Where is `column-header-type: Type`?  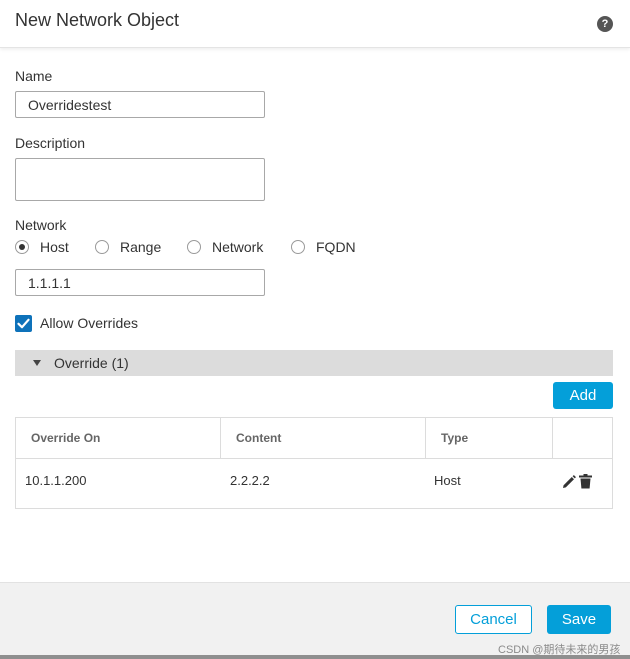 column-header-type: Type is located at coordinates (489, 438).